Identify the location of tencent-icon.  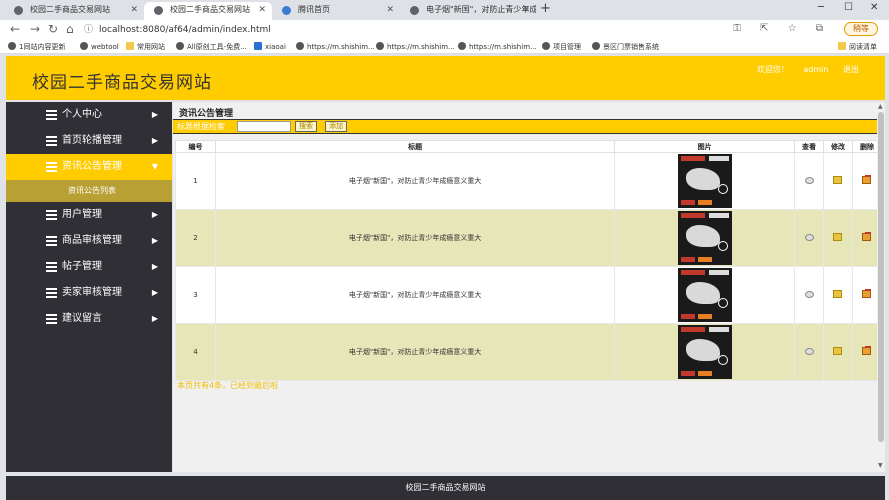
(286, 10).